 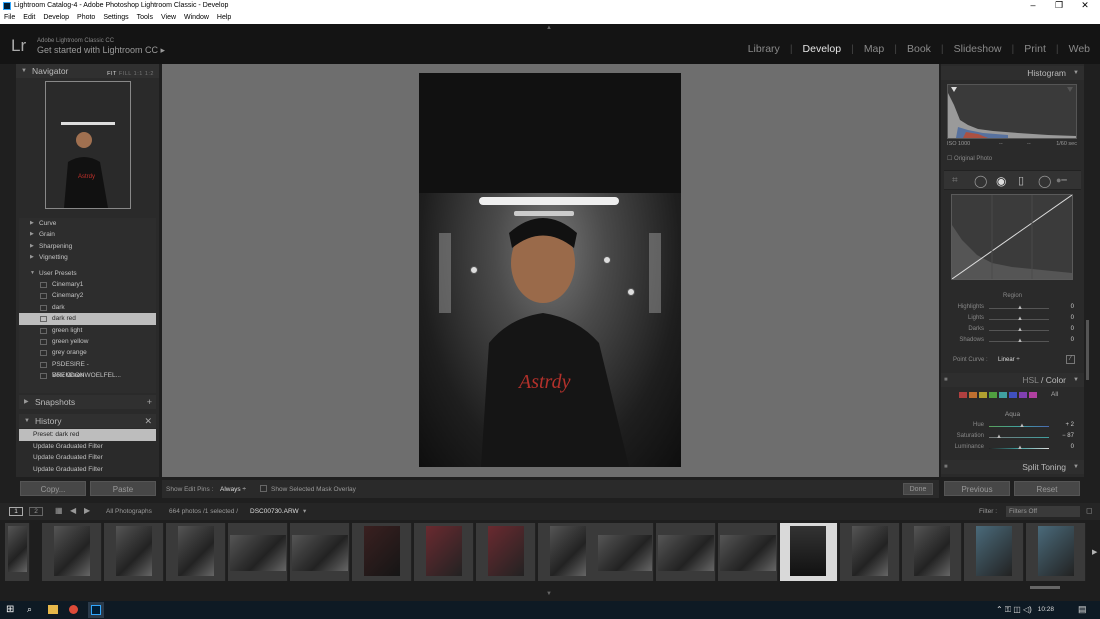 I want to click on color-tab: Color, so click(x=1056, y=380).